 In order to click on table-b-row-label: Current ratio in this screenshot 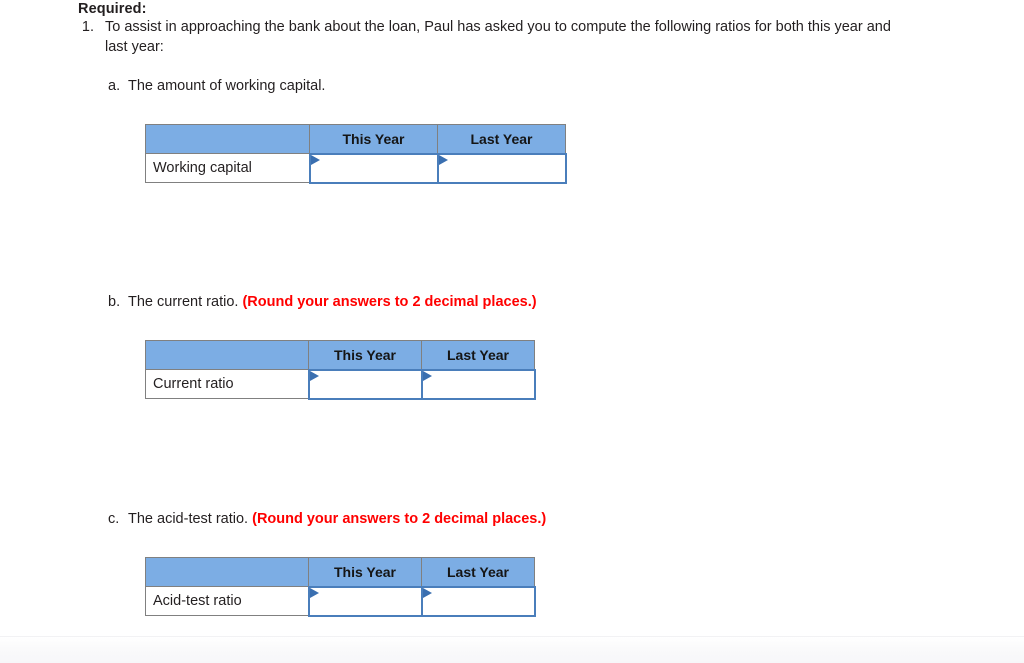, I will do `click(227, 384)`.